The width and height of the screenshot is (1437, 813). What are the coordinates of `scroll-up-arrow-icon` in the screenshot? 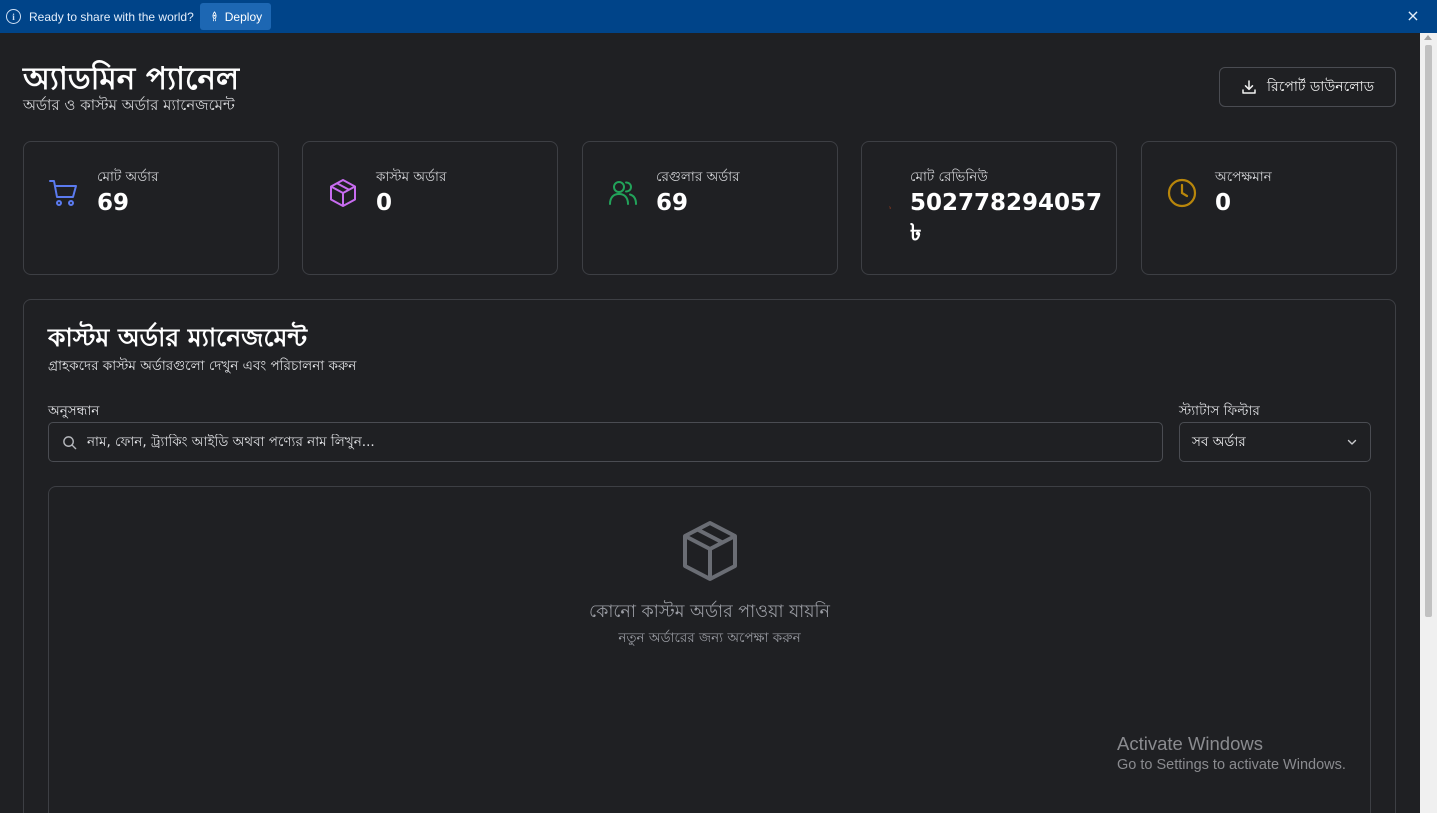 It's located at (1428, 37).